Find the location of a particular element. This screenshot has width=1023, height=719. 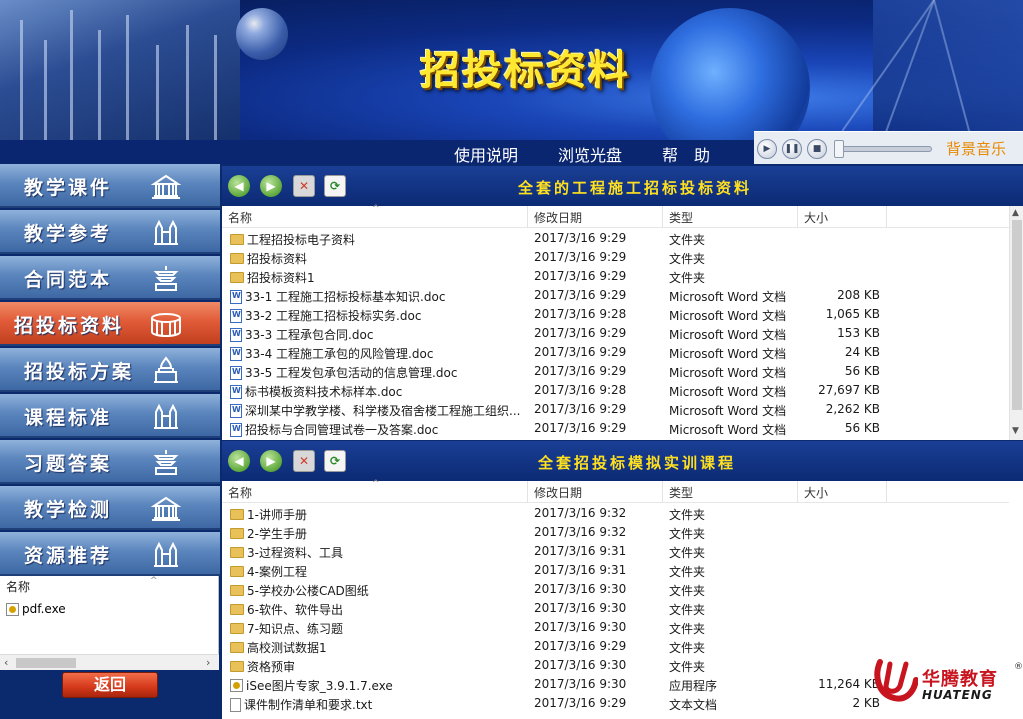

sidebar-item-teaching-tests: 教学检测 is located at coordinates (110, 508).